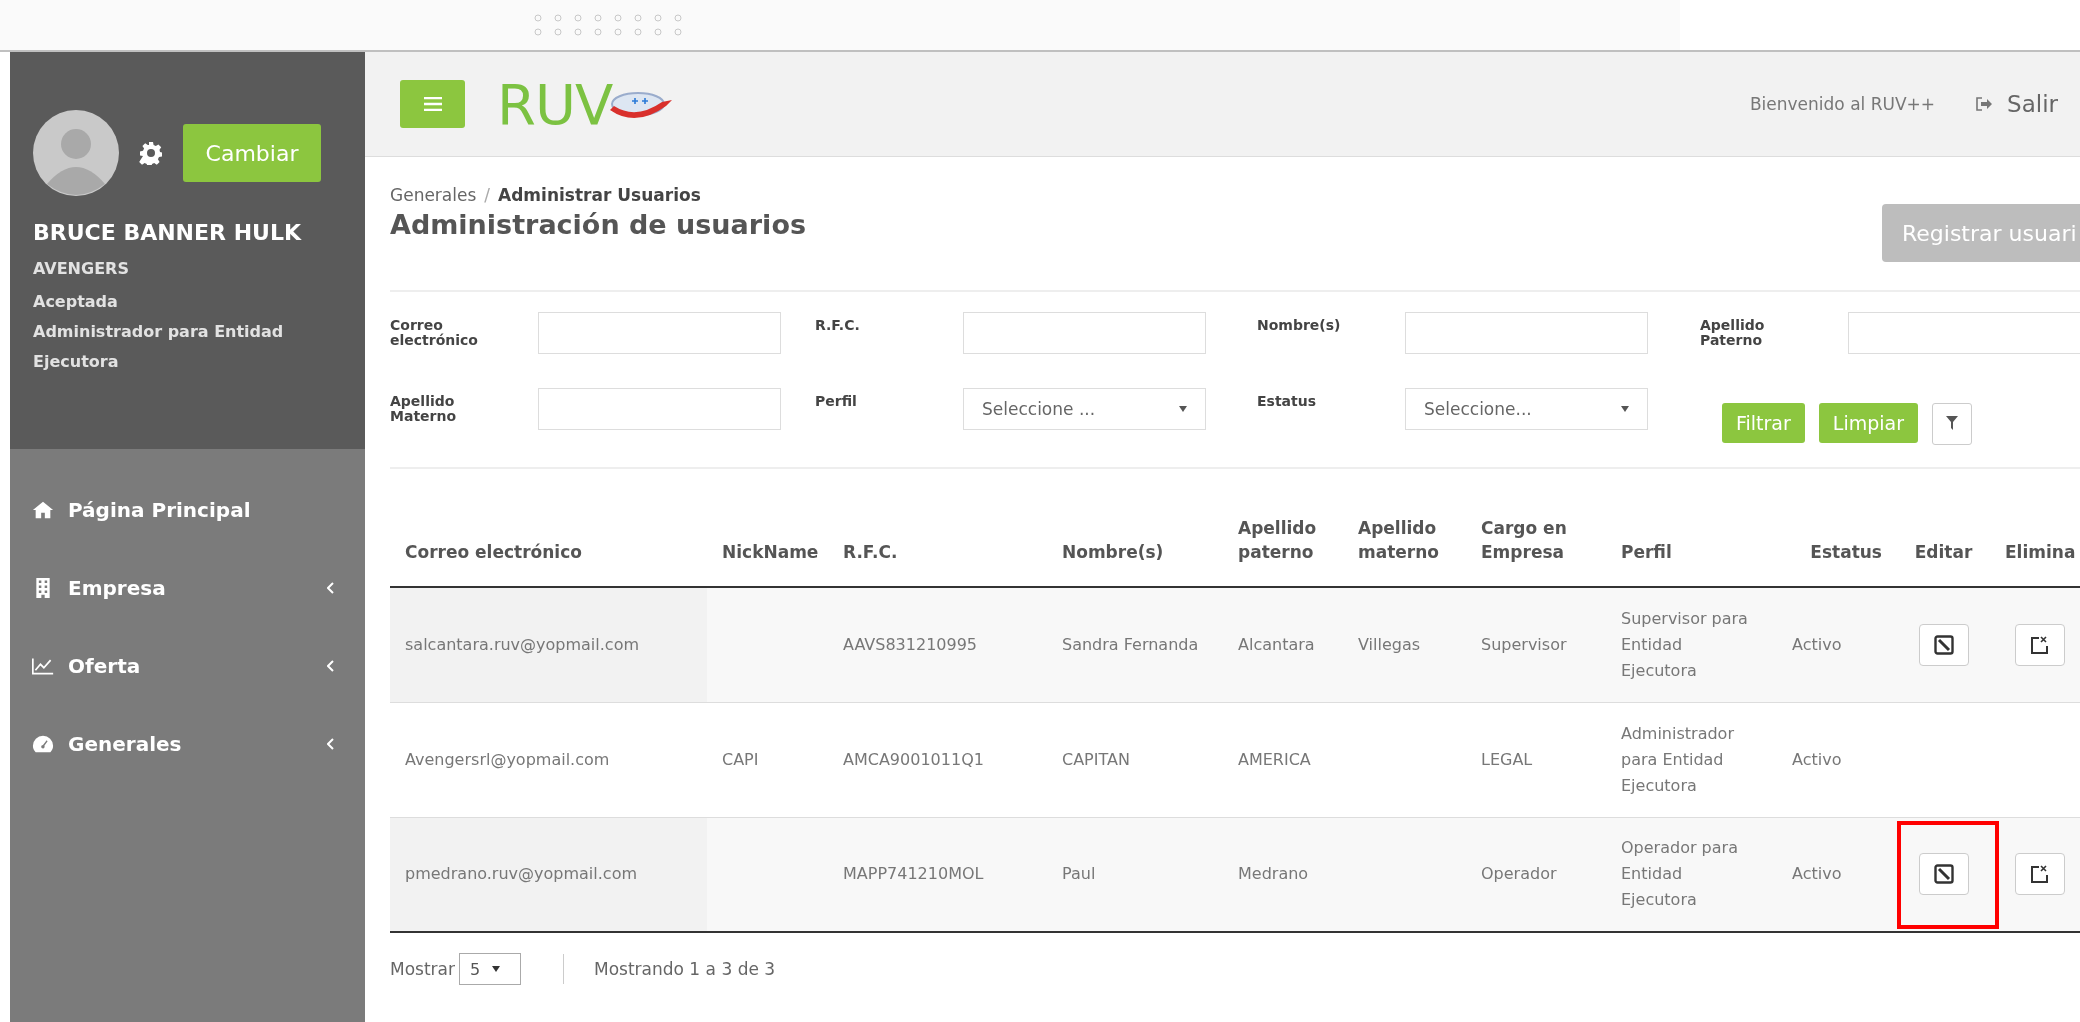 This screenshot has height=1022, width=2080. I want to click on column-header: NickName, so click(770, 552).